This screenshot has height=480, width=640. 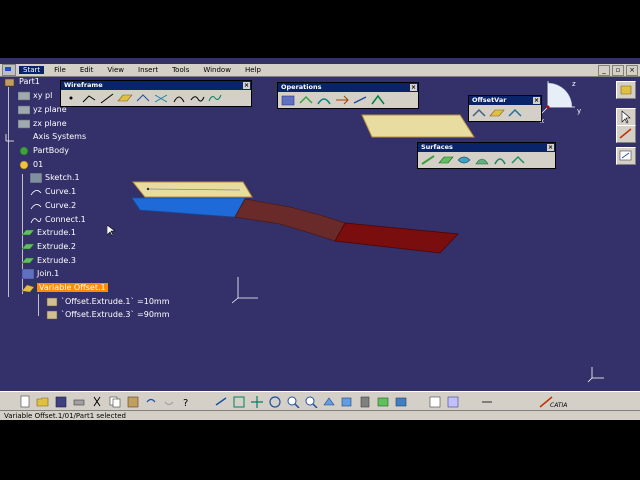 What do you see at coordinates (79, 401) in the screenshot?
I see `print-icon` at bounding box center [79, 401].